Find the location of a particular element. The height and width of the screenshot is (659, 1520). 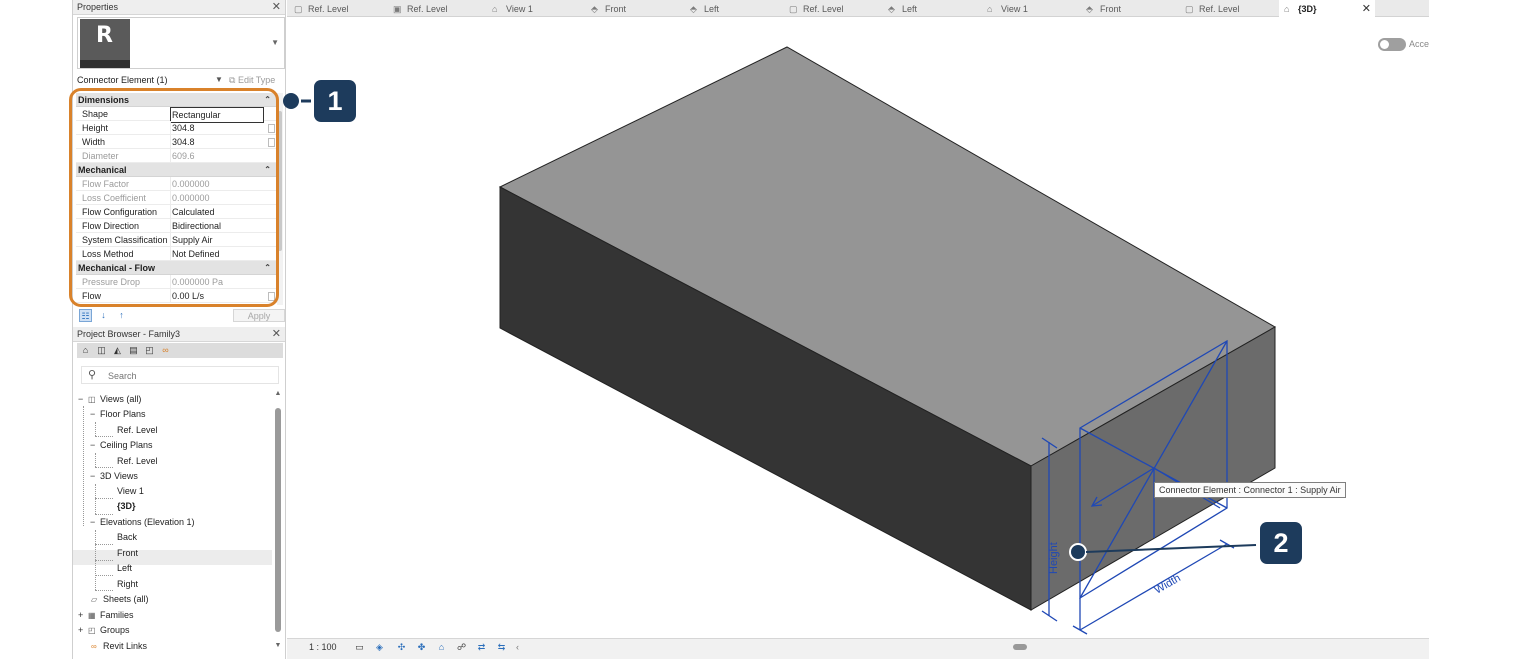

tree-item-label: View 1 is located at coordinates (130, 491).